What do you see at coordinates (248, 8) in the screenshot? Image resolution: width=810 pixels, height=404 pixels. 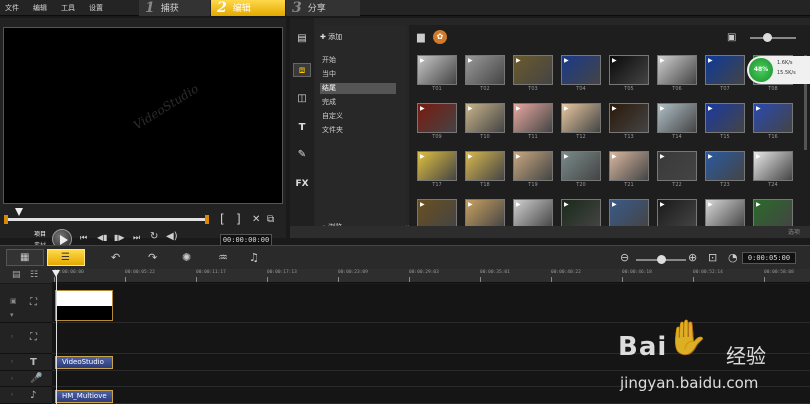 I see `step-edit: 2 编辑` at bounding box center [248, 8].